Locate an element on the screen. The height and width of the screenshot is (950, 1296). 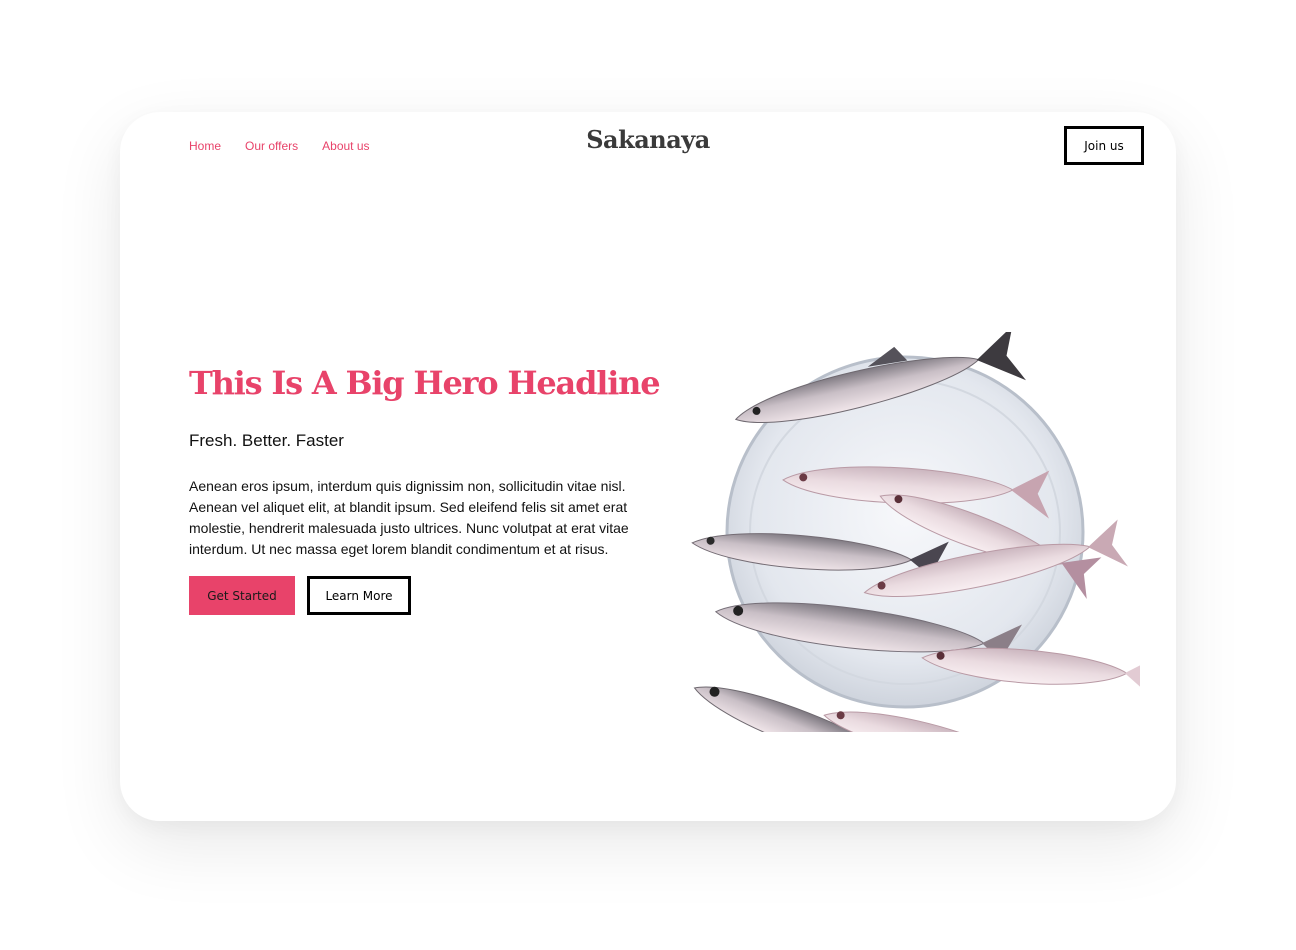
learn-more-button: Learn More is located at coordinates (359, 595).